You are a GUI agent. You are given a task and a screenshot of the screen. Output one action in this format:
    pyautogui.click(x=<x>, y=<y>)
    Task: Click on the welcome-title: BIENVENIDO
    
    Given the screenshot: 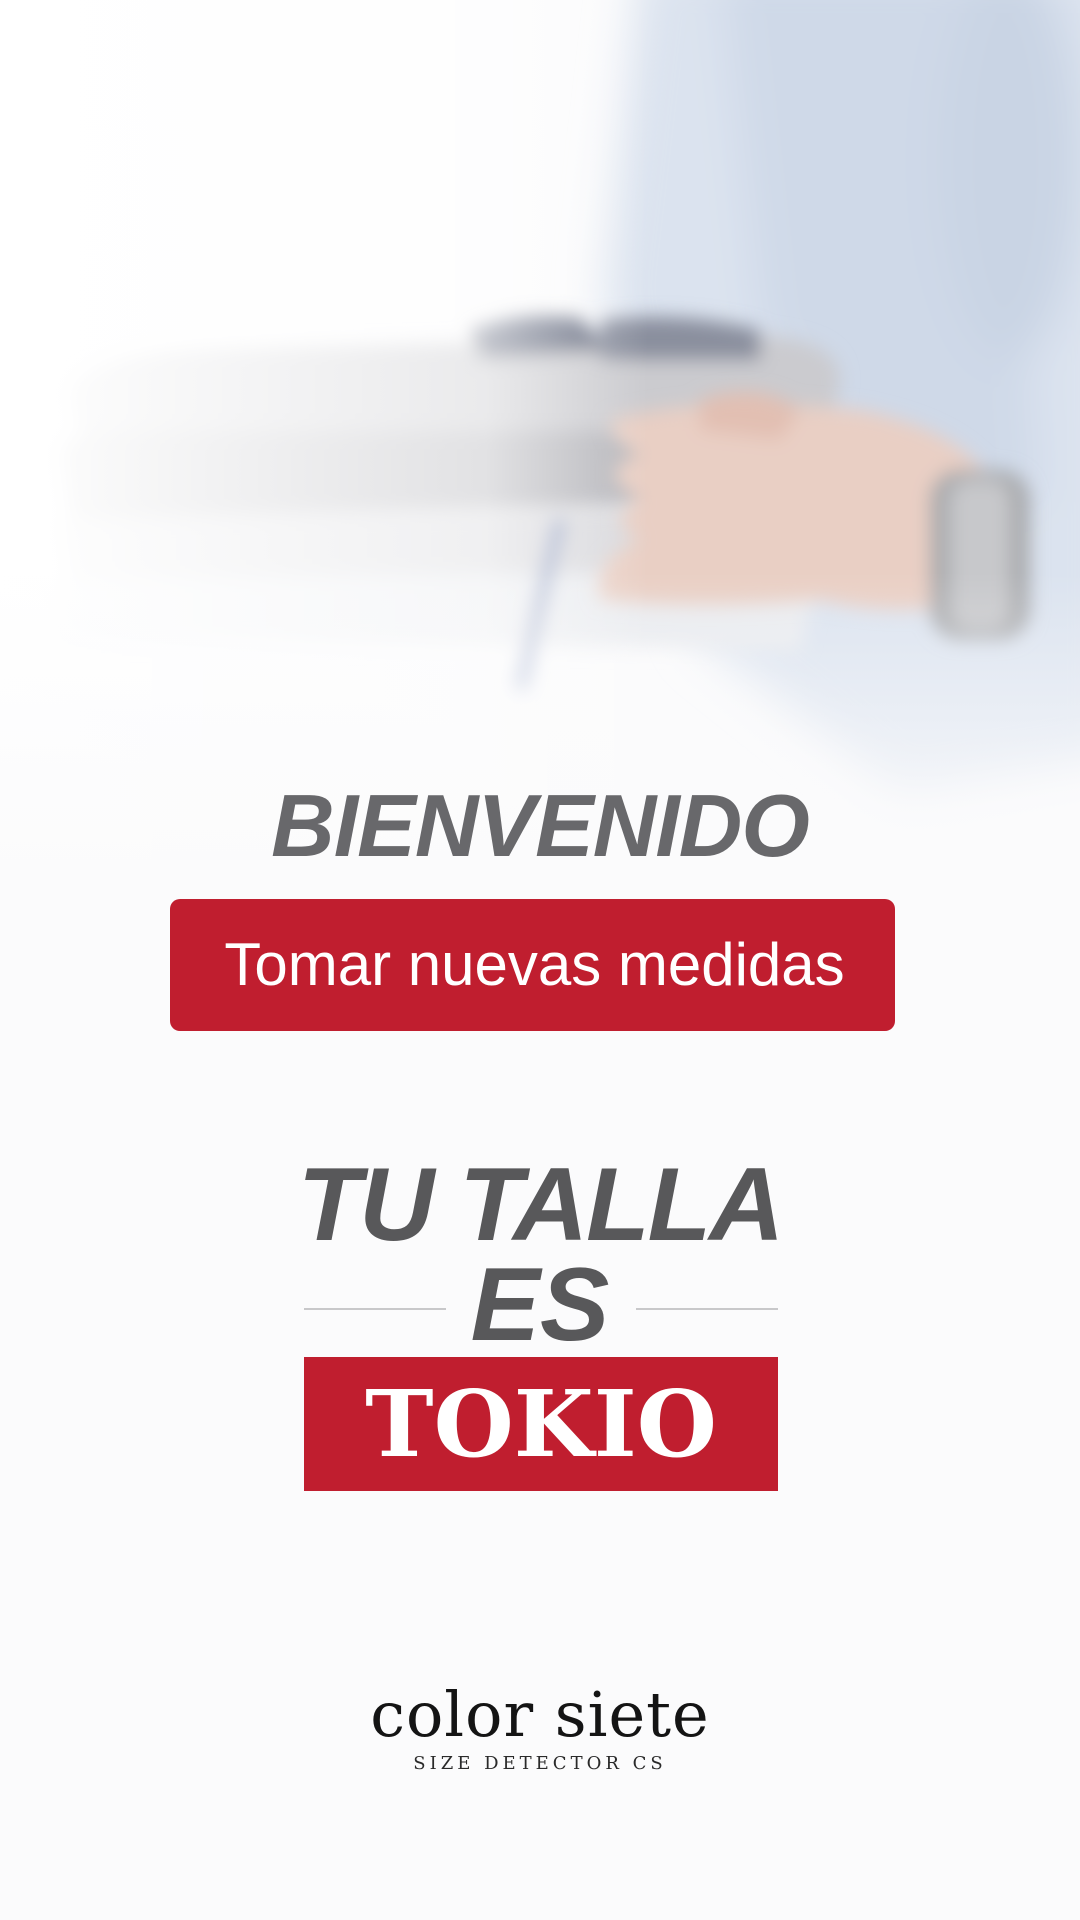 What is the action you would take?
    pyautogui.click(x=540, y=825)
    